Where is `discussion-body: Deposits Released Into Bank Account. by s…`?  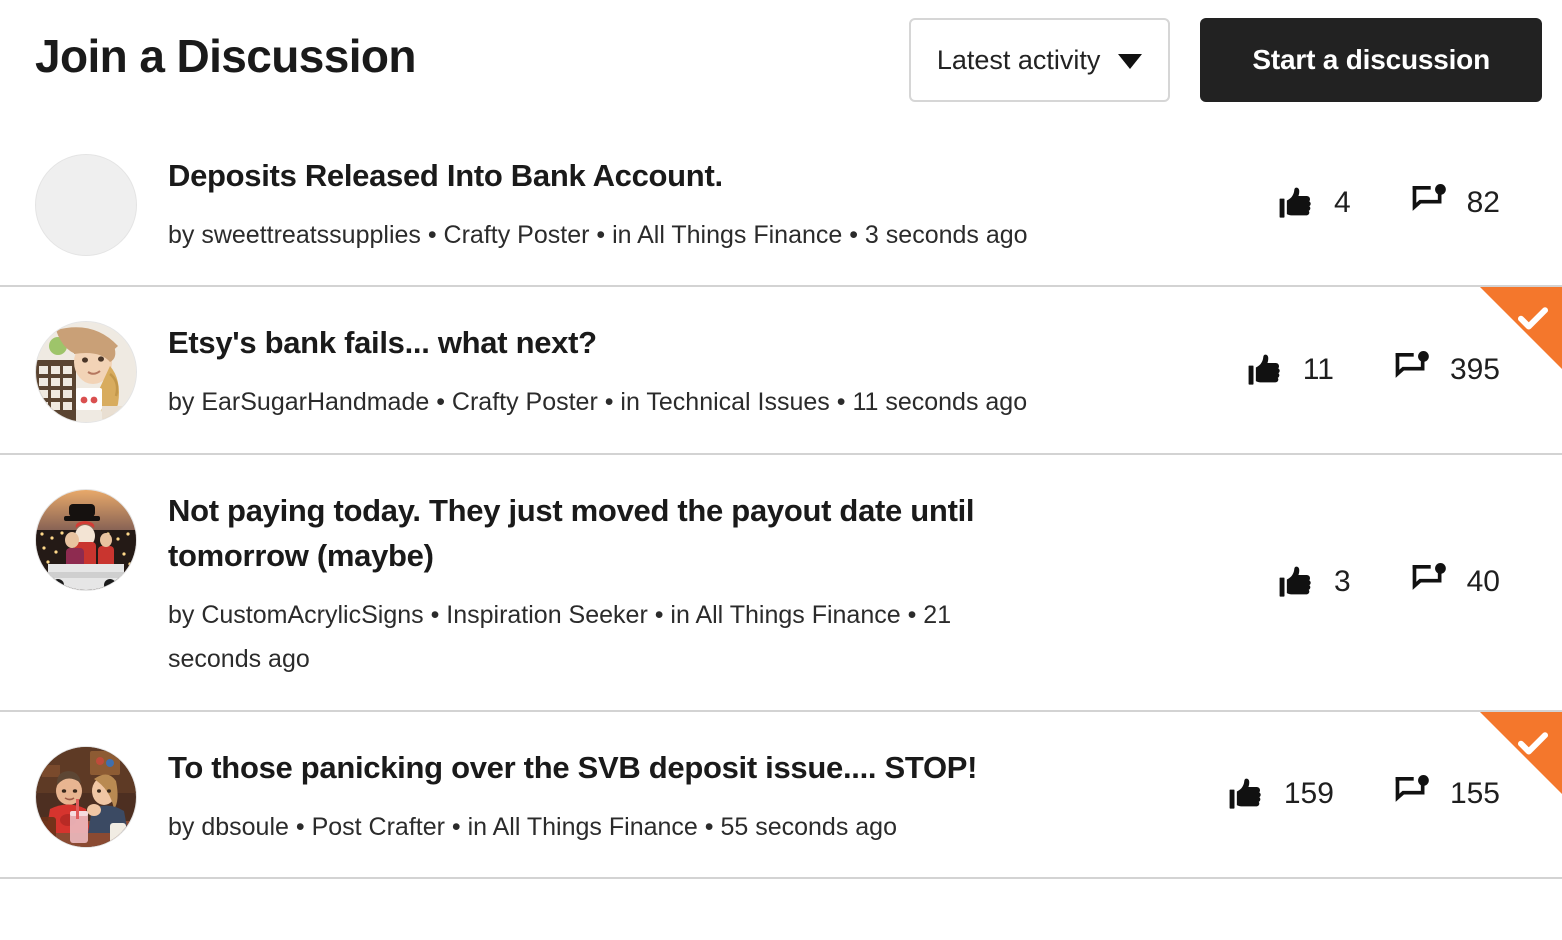 discussion-body: Deposits Released Into Bank Account. by s… is located at coordinates (624, 202).